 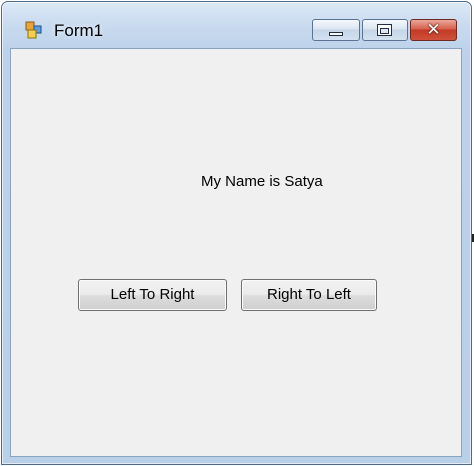 What do you see at coordinates (309, 295) in the screenshot?
I see `right-to-left-button: Right To Left` at bounding box center [309, 295].